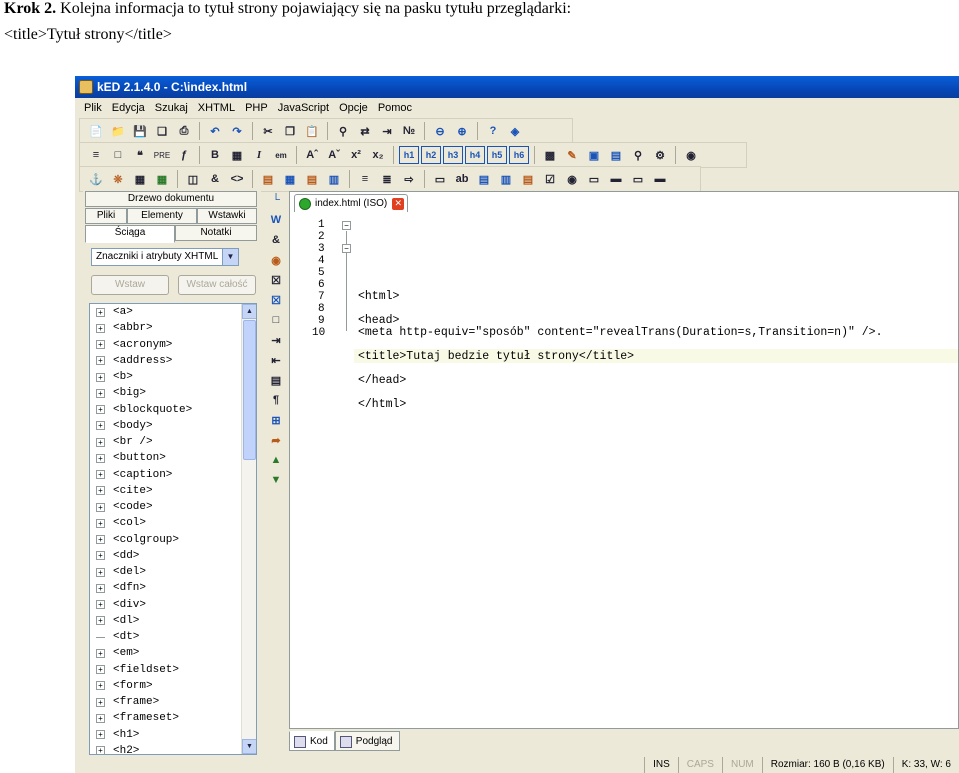 The height and width of the screenshot is (773, 959). I want to click on insert-all-button: Wstaw całość, so click(217, 285).